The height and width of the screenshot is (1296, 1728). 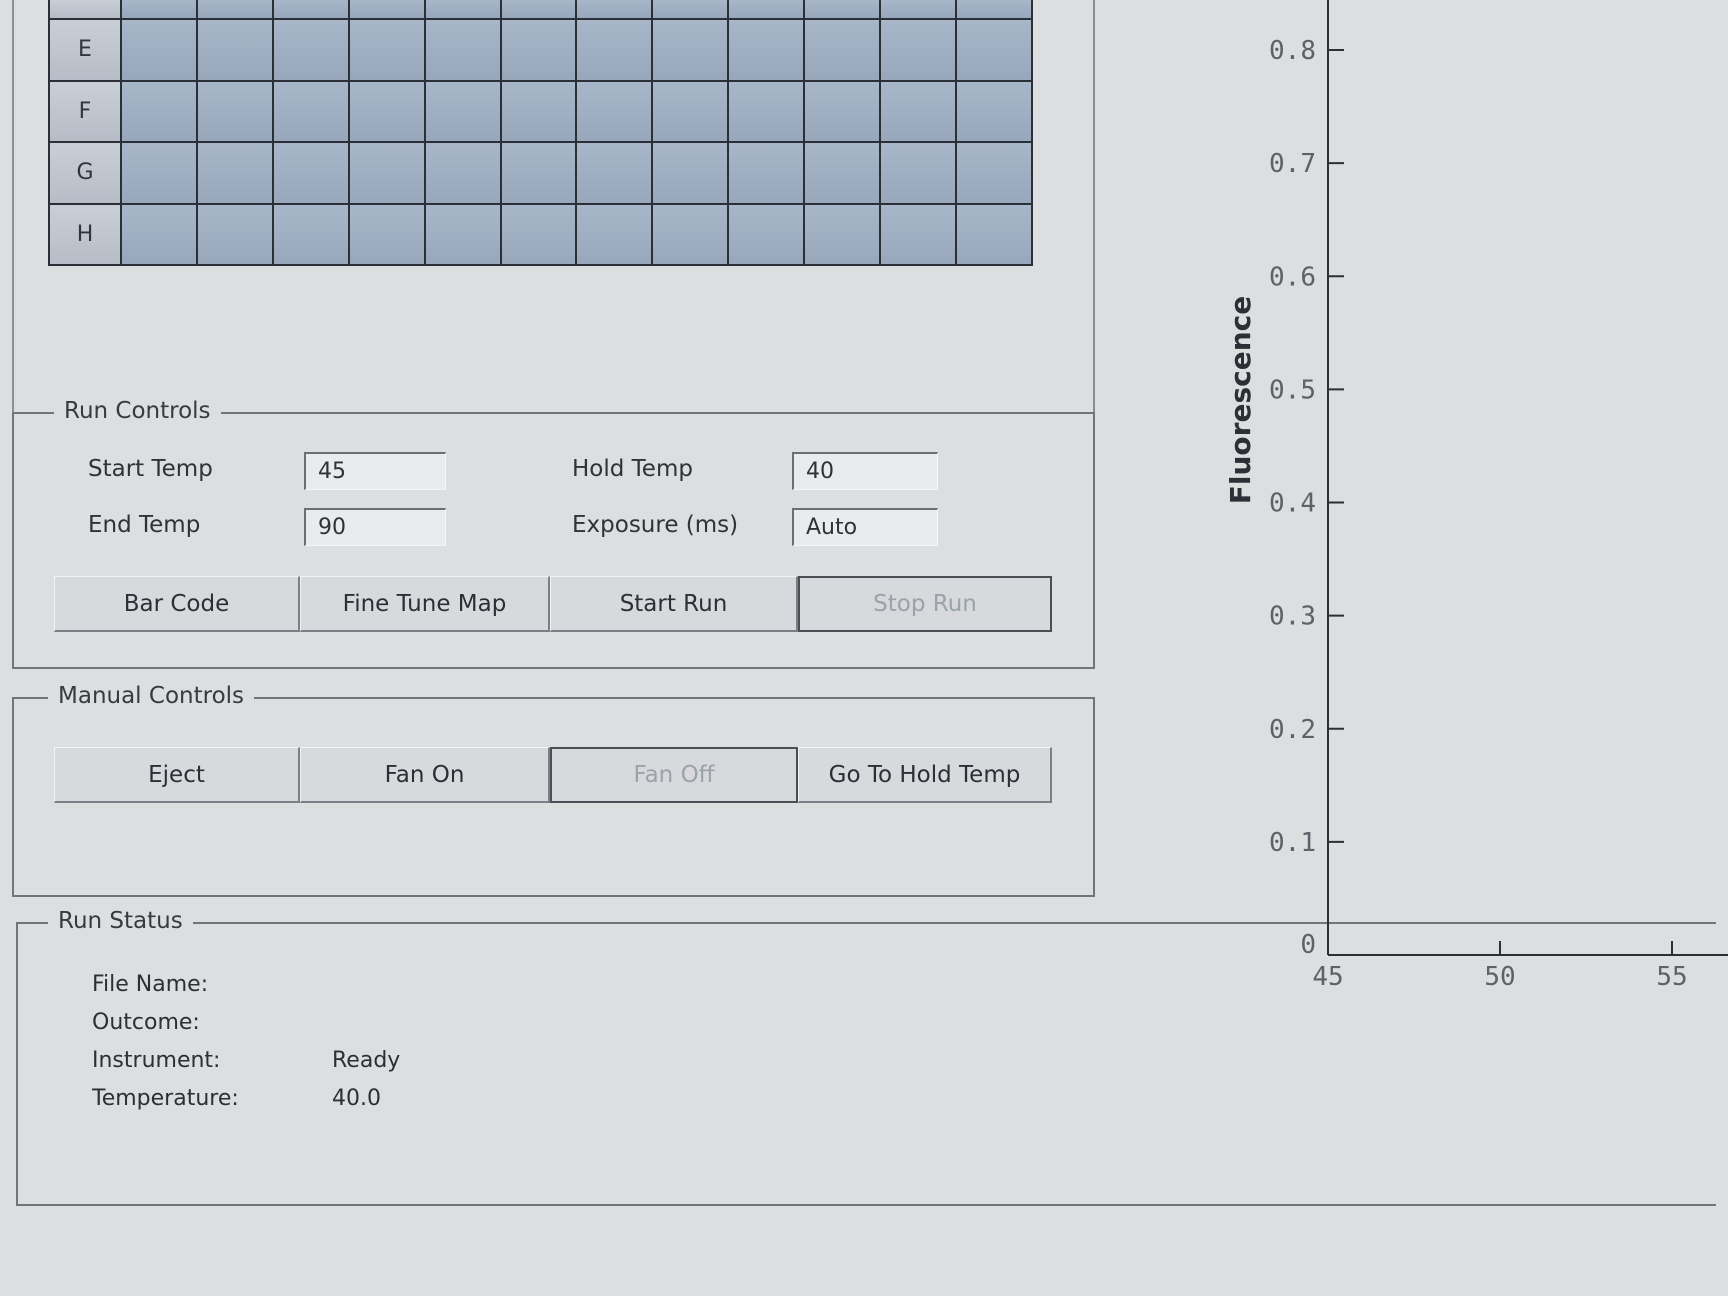 What do you see at coordinates (425, 775) in the screenshot?
I see `fan-on-button: Fan On` at bounding box center [425, 775].